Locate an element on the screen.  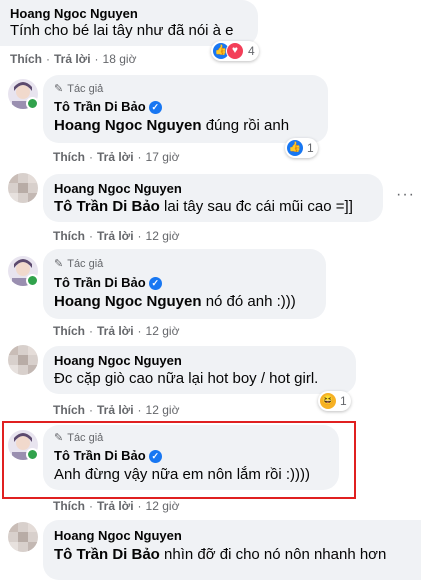
love-reaction-icon: ♥ is located at coordinates (235, 51).